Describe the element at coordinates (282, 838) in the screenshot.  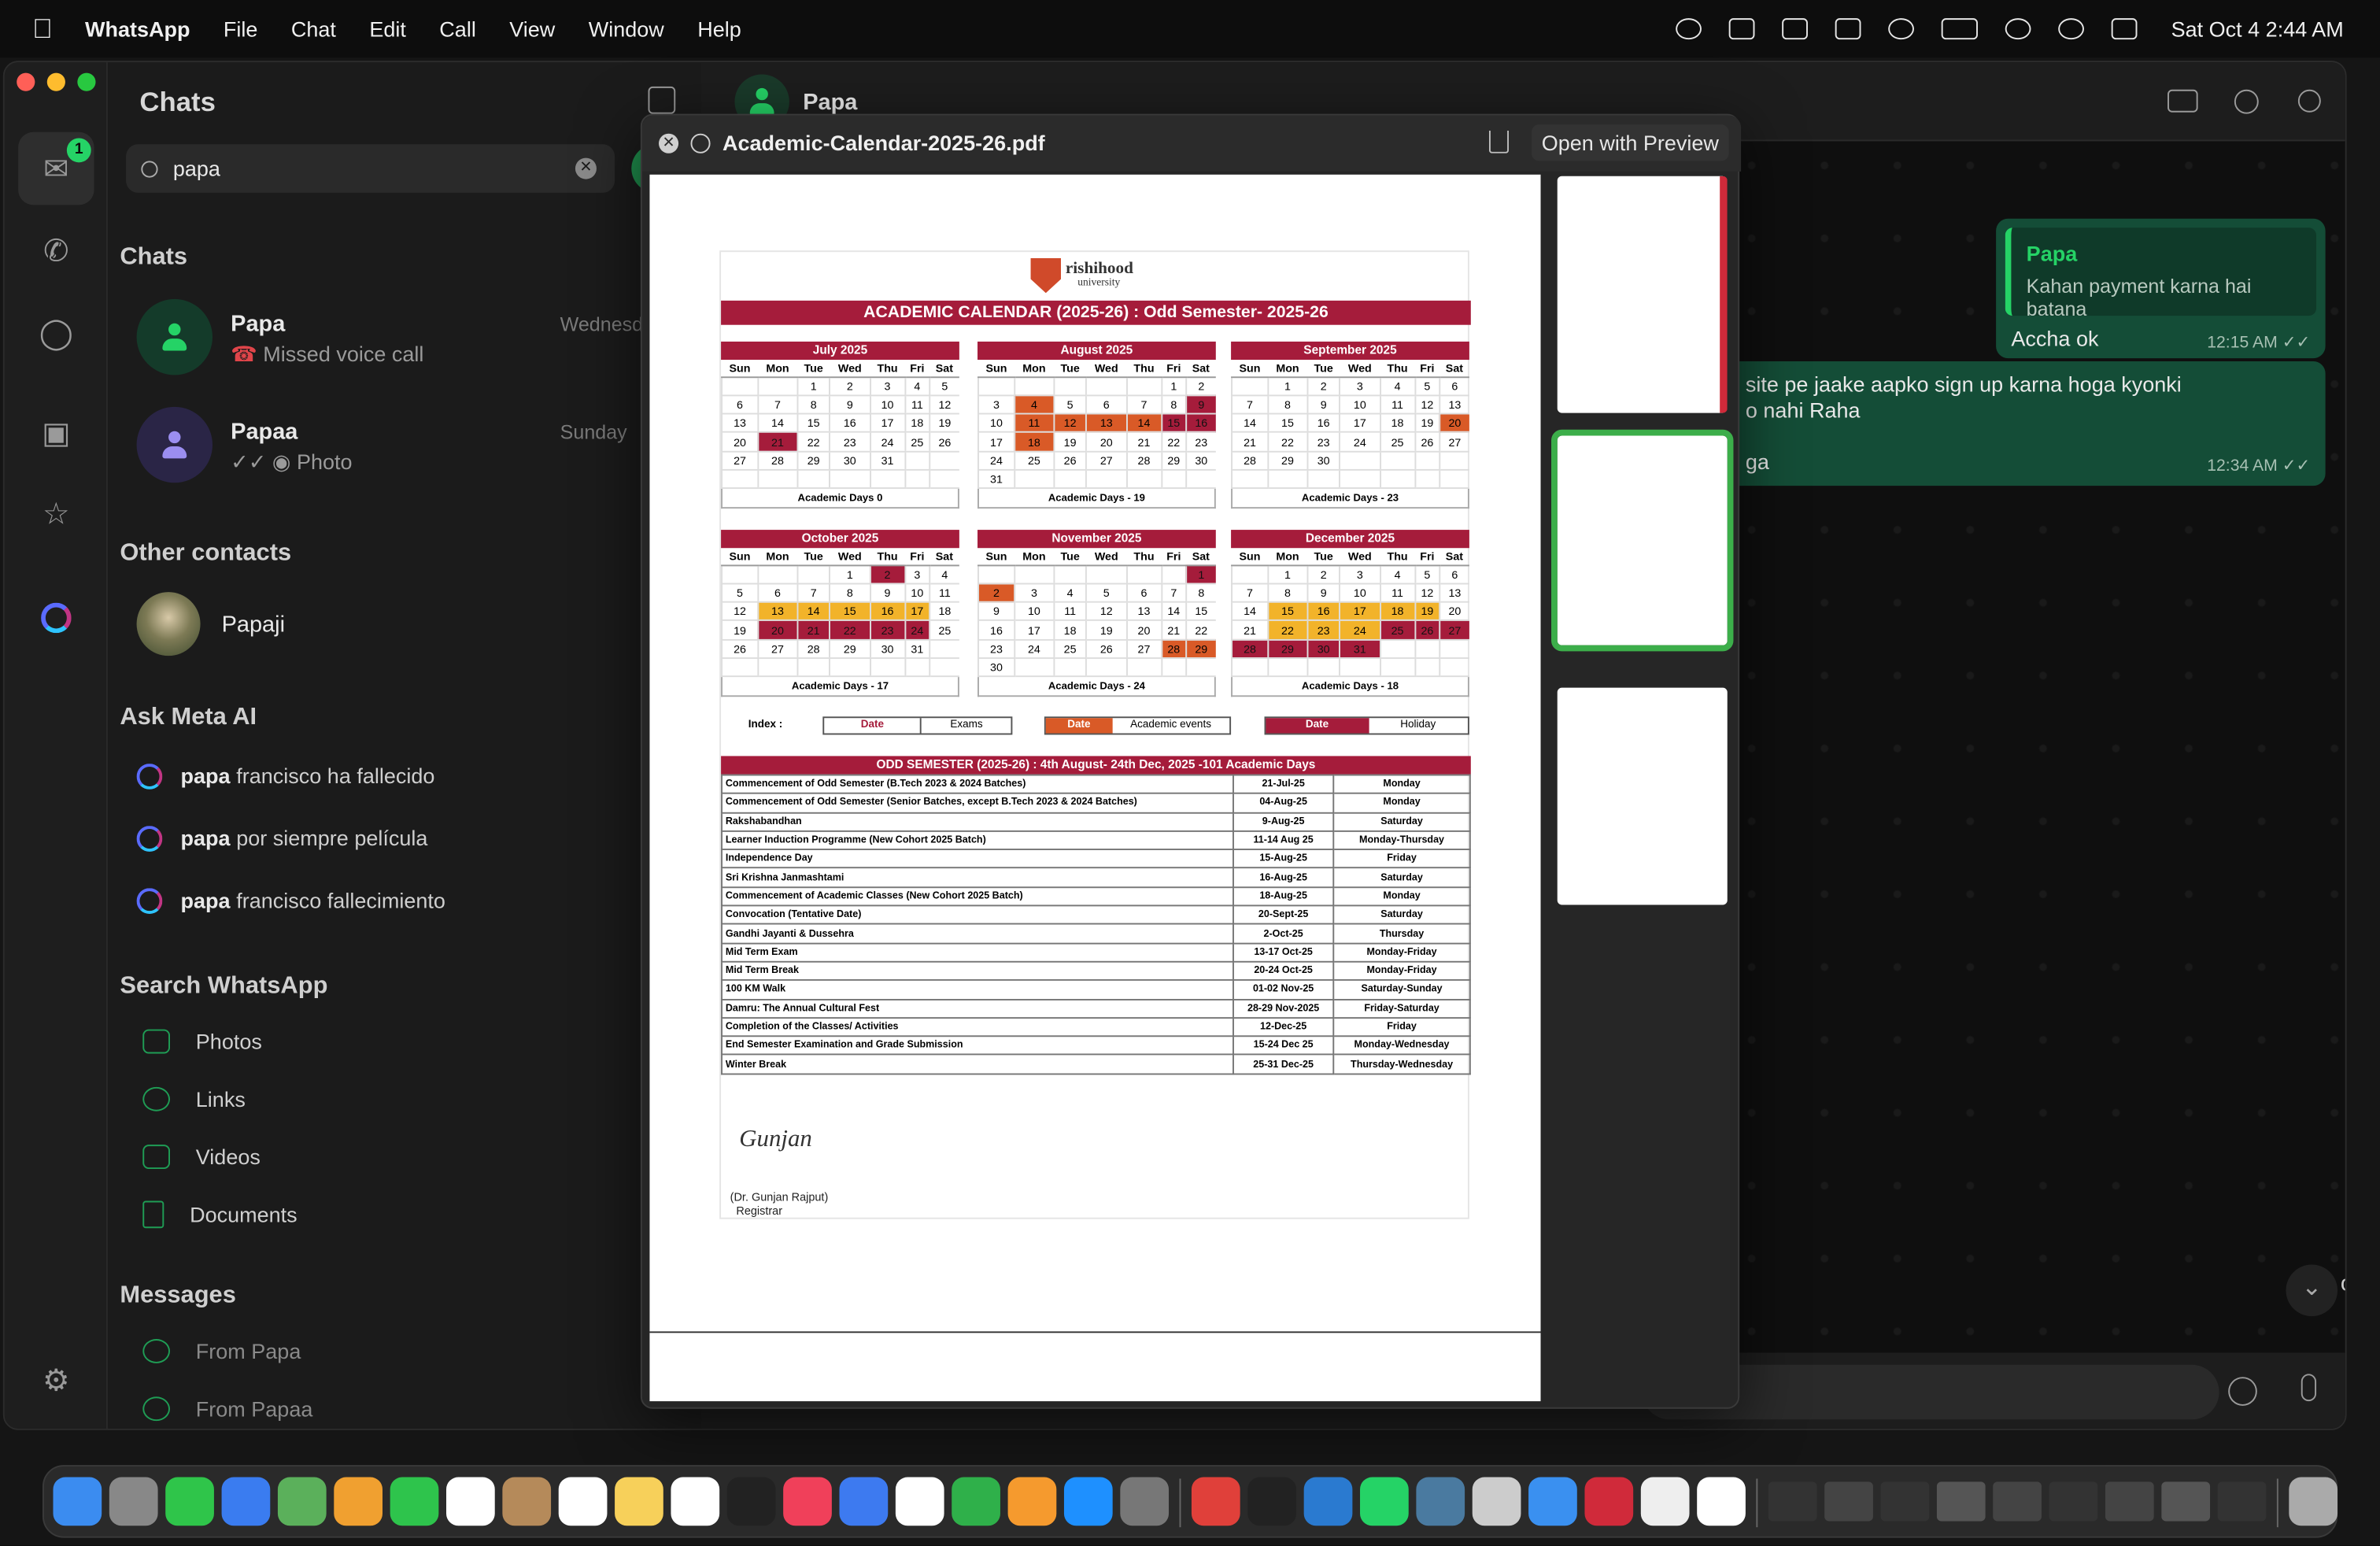
I see `meta-suggestion: papa por siempre película` at that location.